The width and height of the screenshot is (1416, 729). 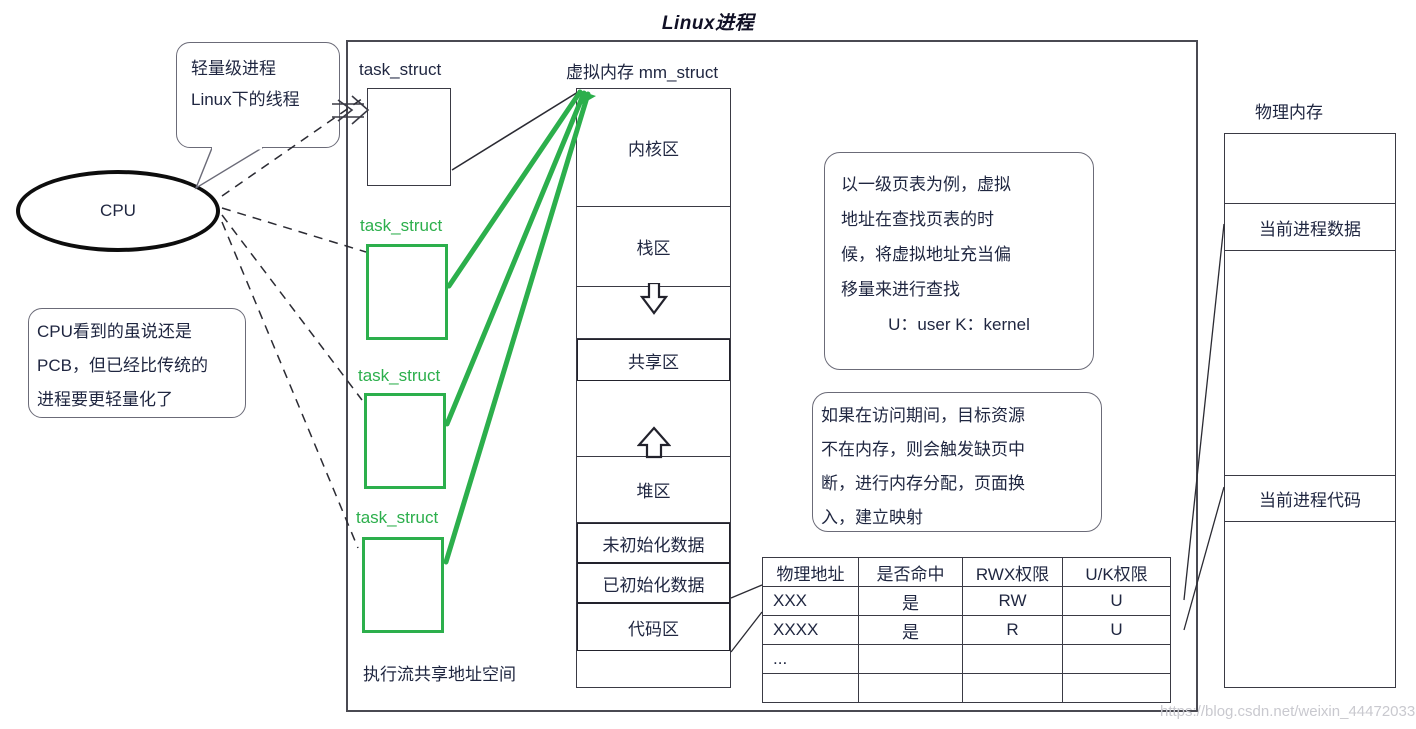 I want to click on virtual-memory-column: 内核区 栈区 共享区 堆区 未初始化数据 已初始化数据 代码区, so click(x=653, y=388).